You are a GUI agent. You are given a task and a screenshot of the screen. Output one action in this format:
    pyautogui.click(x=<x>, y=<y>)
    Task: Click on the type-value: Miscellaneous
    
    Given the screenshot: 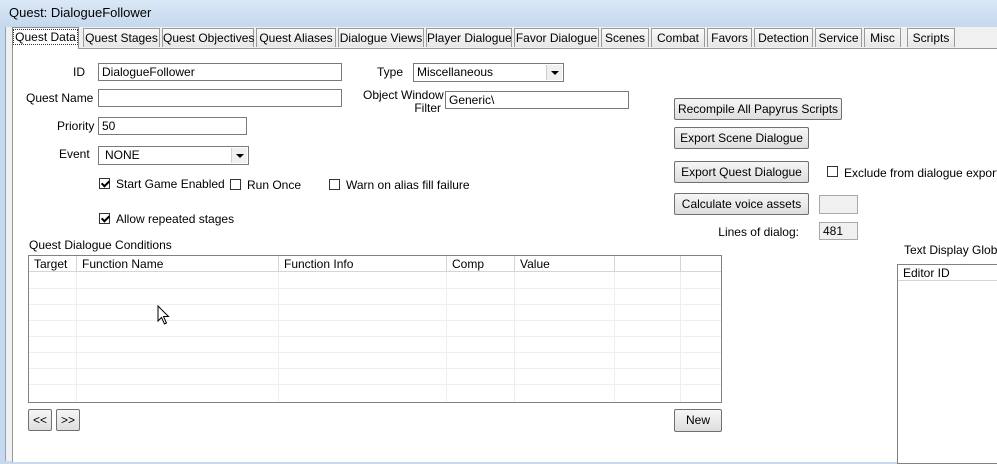 What is the action you would take?
    pyautogui.click(x=455, y=72)
    